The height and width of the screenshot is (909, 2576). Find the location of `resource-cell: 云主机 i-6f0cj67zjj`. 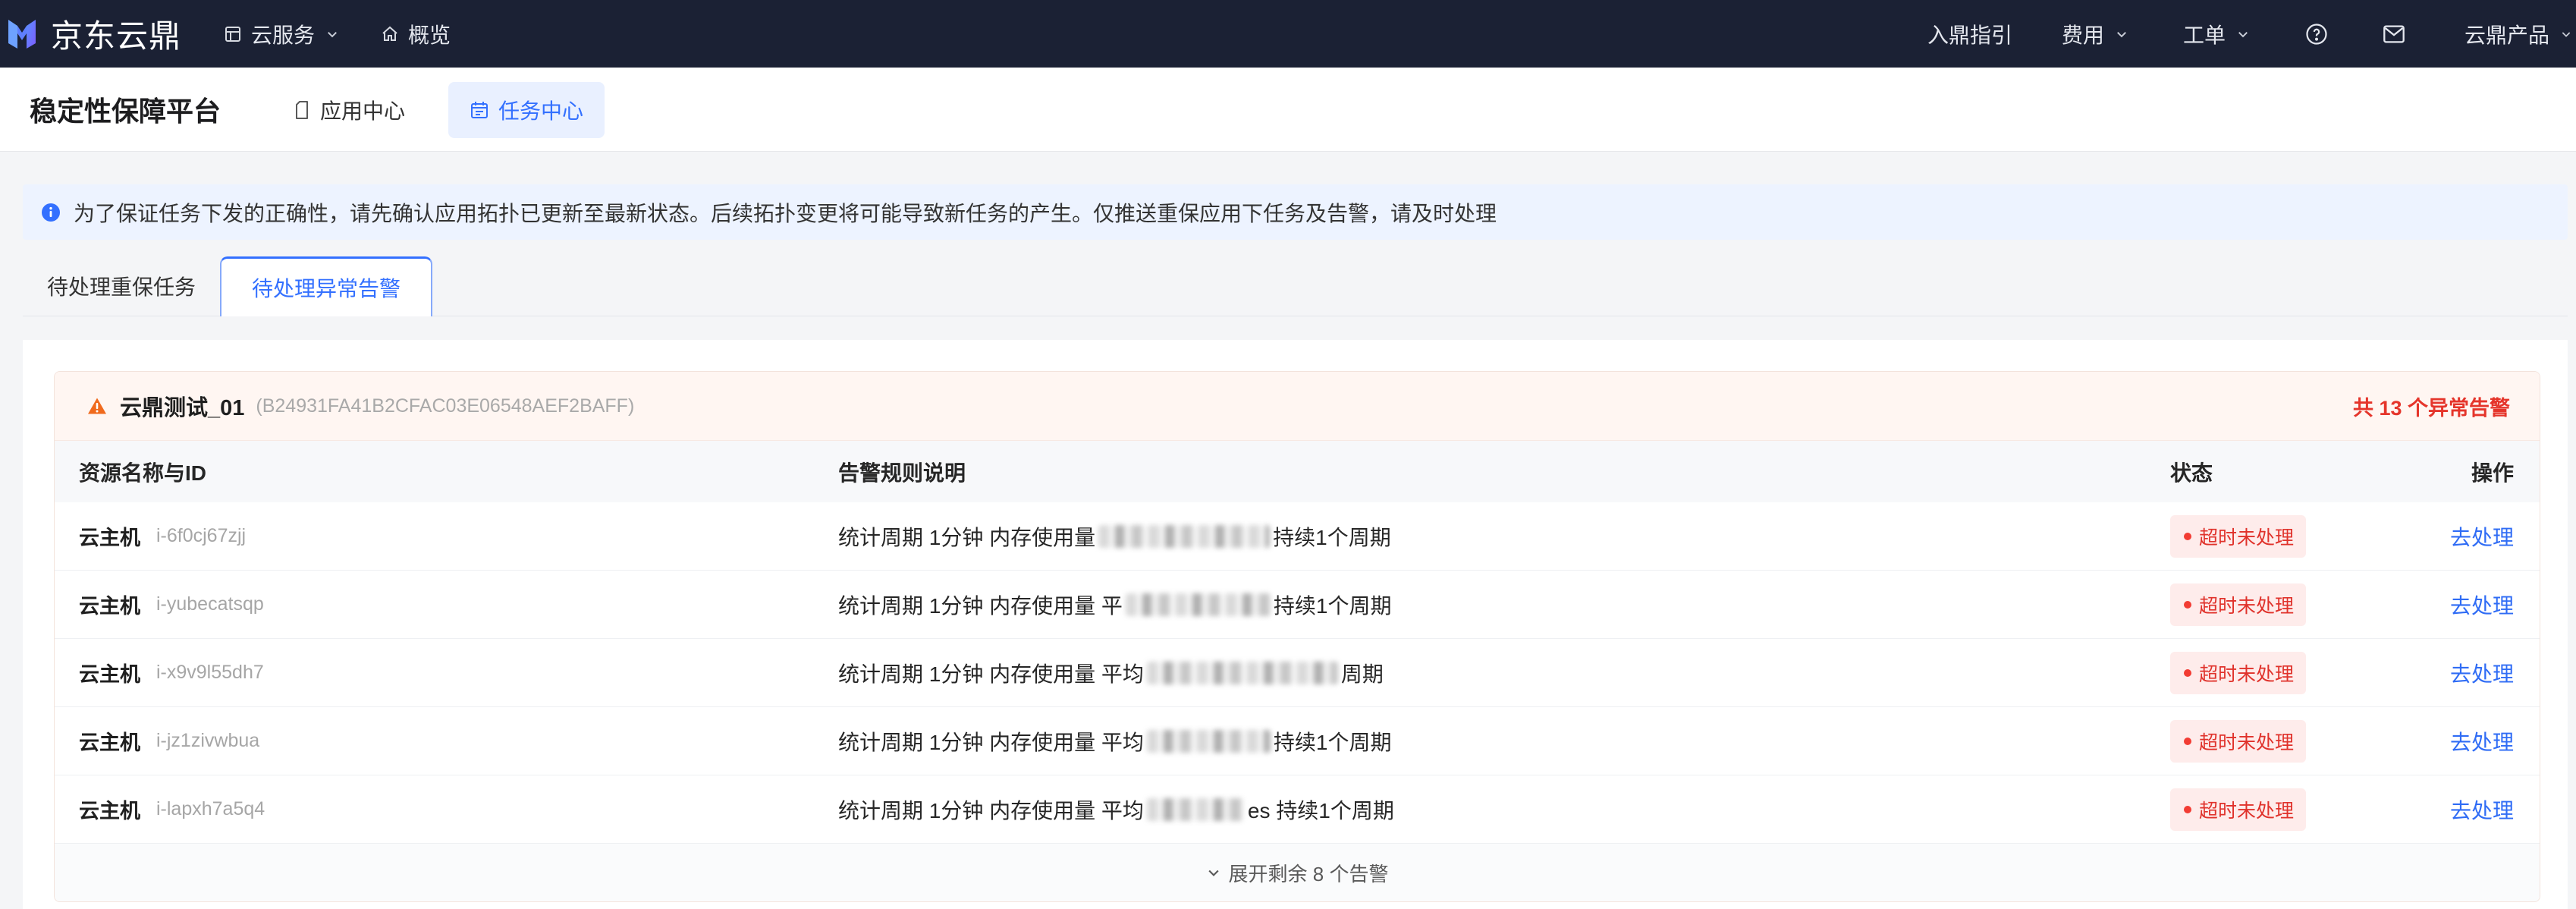

resource-cell: 云主机 i-6f0cj67zjj is located at coordinates (458, 536).